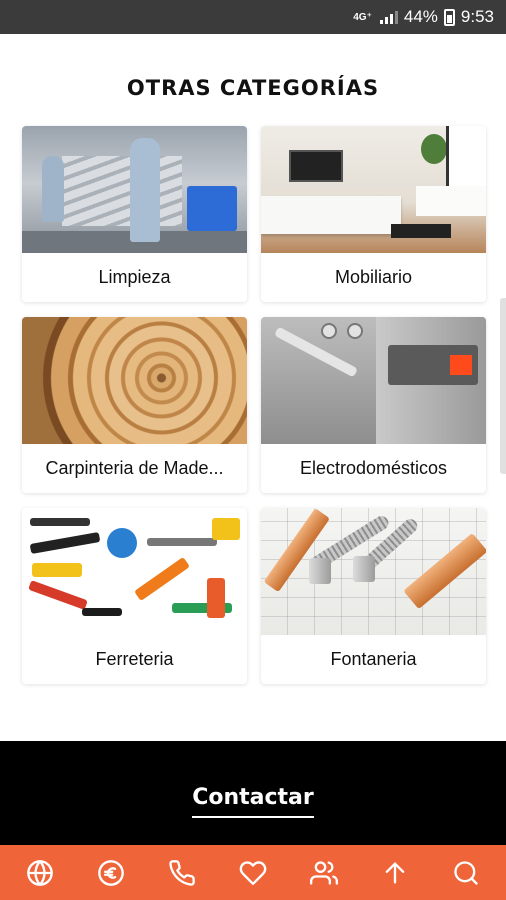 The width and height of the screenshot is (506, 900). Describe the element at coordinates (373, 189) in the screenshot. I see `furniture-photo` at that location.